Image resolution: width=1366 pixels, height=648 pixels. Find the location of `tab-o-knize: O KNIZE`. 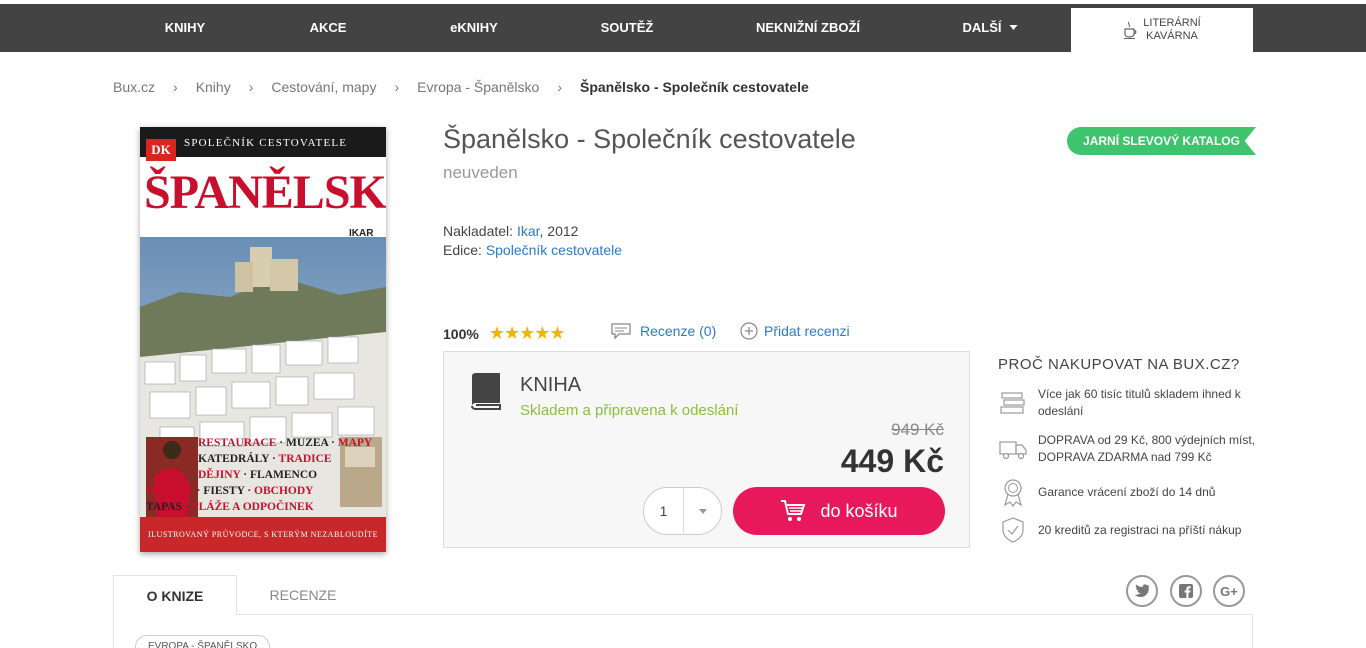

tab-o-knize: O KNIZE is located at coordinates (175, 595).